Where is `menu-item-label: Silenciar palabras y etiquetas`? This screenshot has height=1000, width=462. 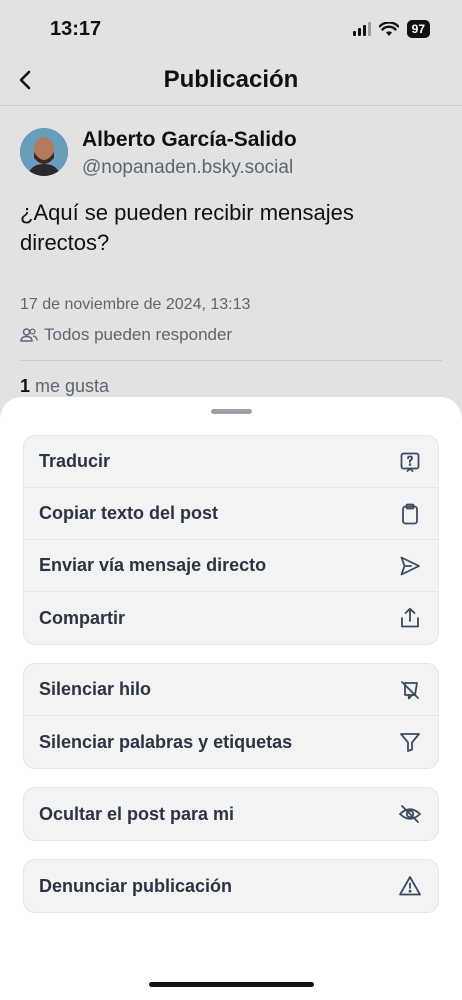 menu-item-label: Silenciar palabras y etiquetas is located at coordinates (166, 741).